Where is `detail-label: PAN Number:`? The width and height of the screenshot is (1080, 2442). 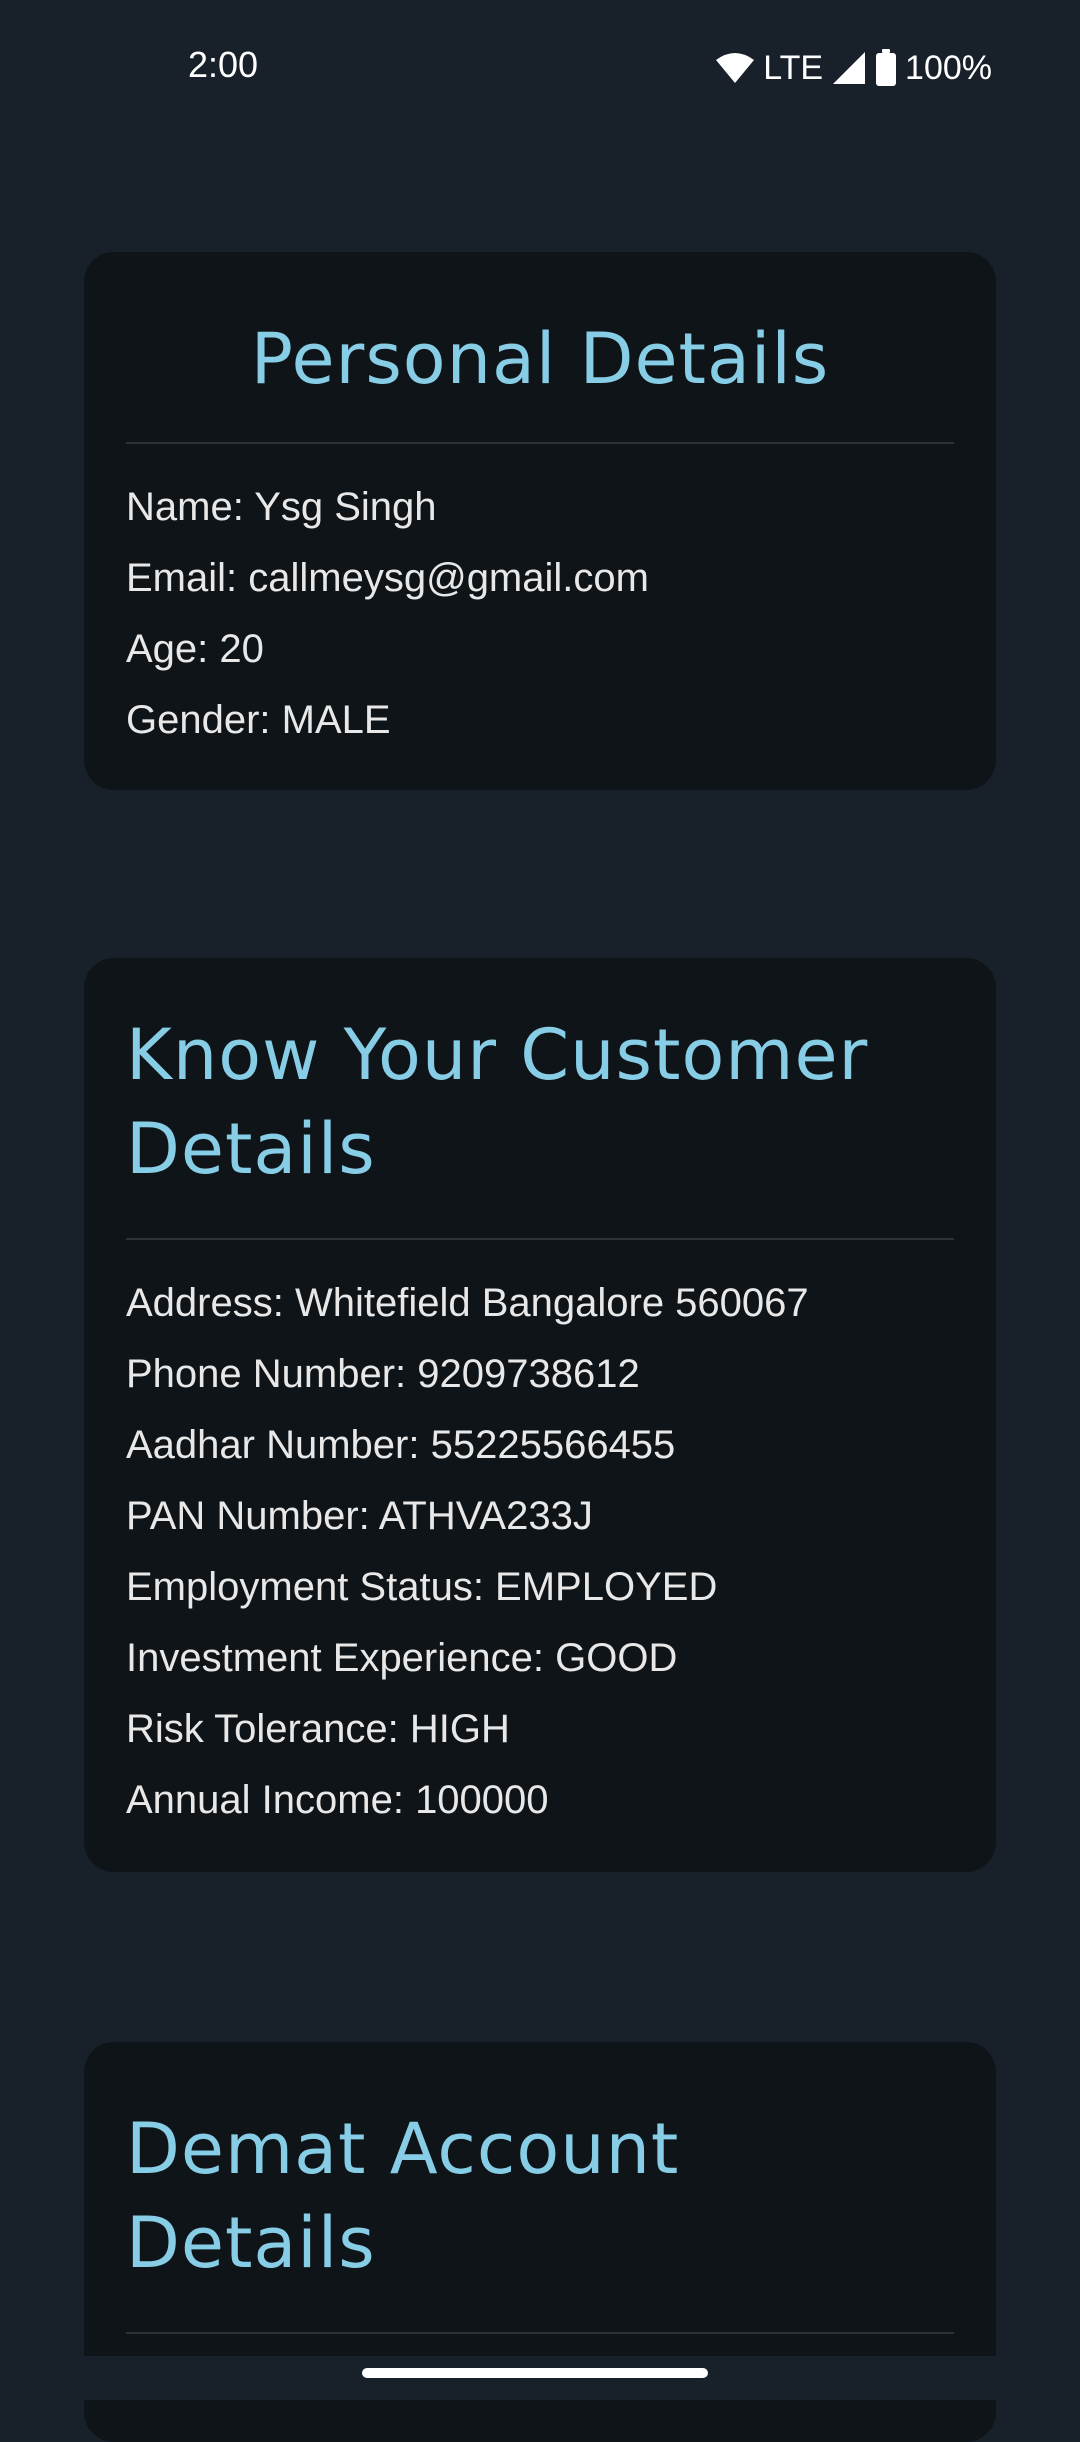
detail-label: PAN Number: is located at coordinates (252, 1516).